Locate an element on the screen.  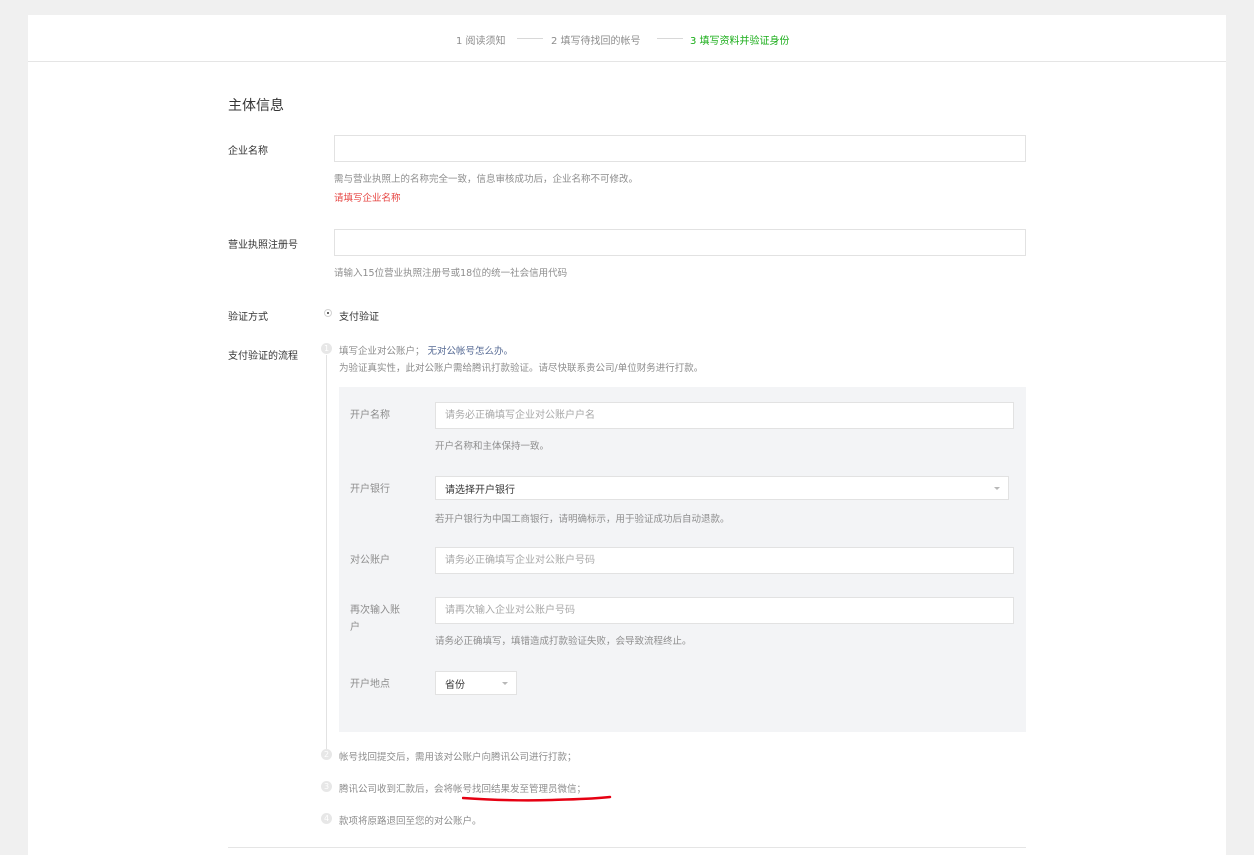
account-name-hint: 开户名称和主体保持一致。 is located at coordinates (492, 446).